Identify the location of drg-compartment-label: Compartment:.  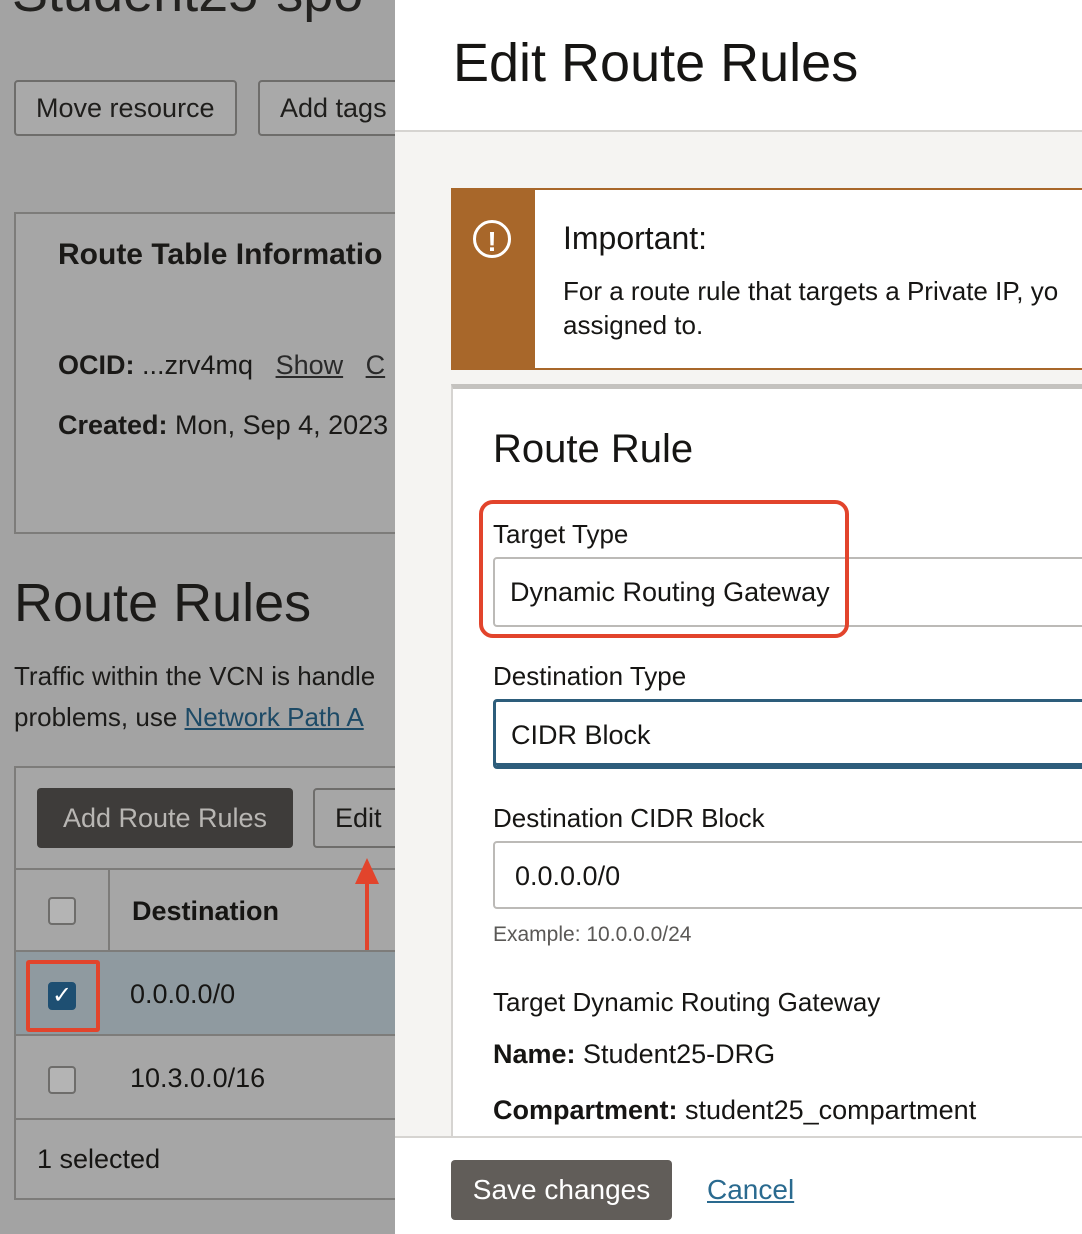
(585, 1110).